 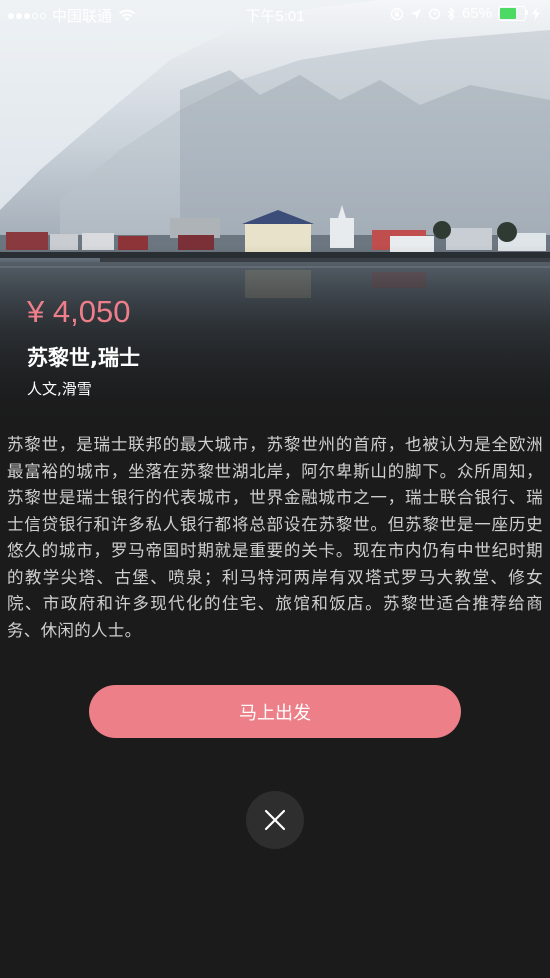 I want to click on destination-title: 苏黎世,瑞士, so click(x=83, y=358).